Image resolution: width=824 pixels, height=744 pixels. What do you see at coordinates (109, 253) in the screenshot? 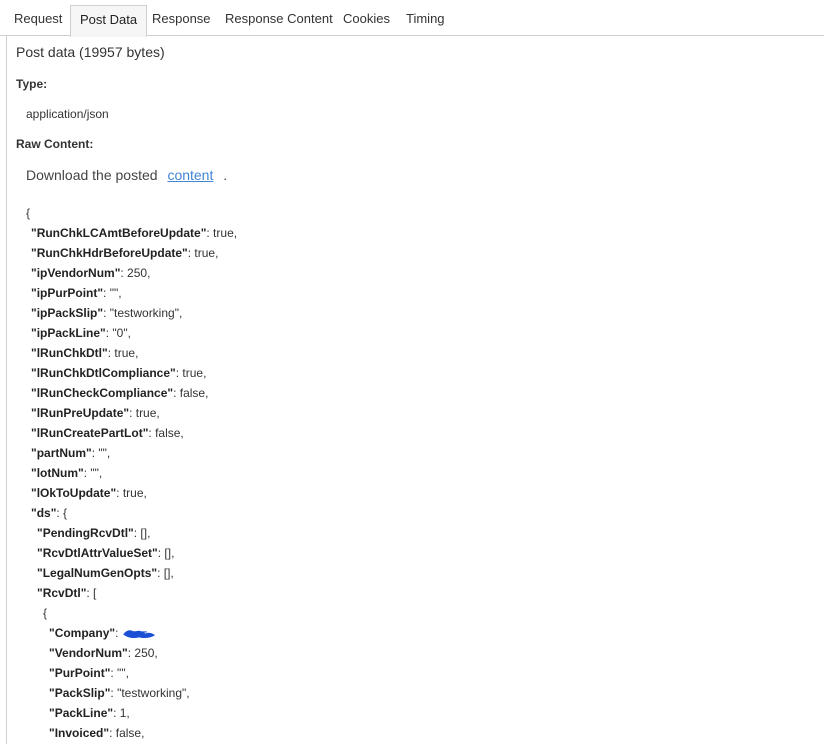
I see `json-key: "RunChkHdrBeforeUpdate"` at bounding box center [109, 253].